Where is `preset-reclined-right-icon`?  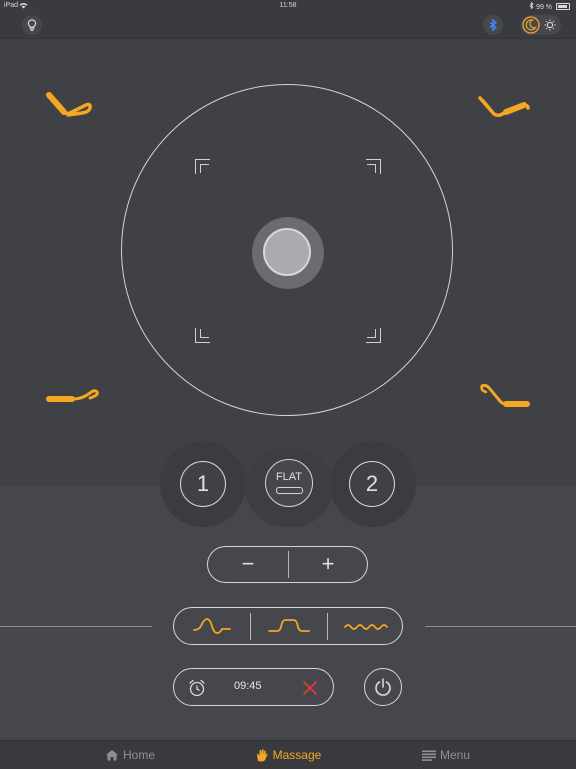
preset-reclined-right-icon is located at coordinates (504, 107).